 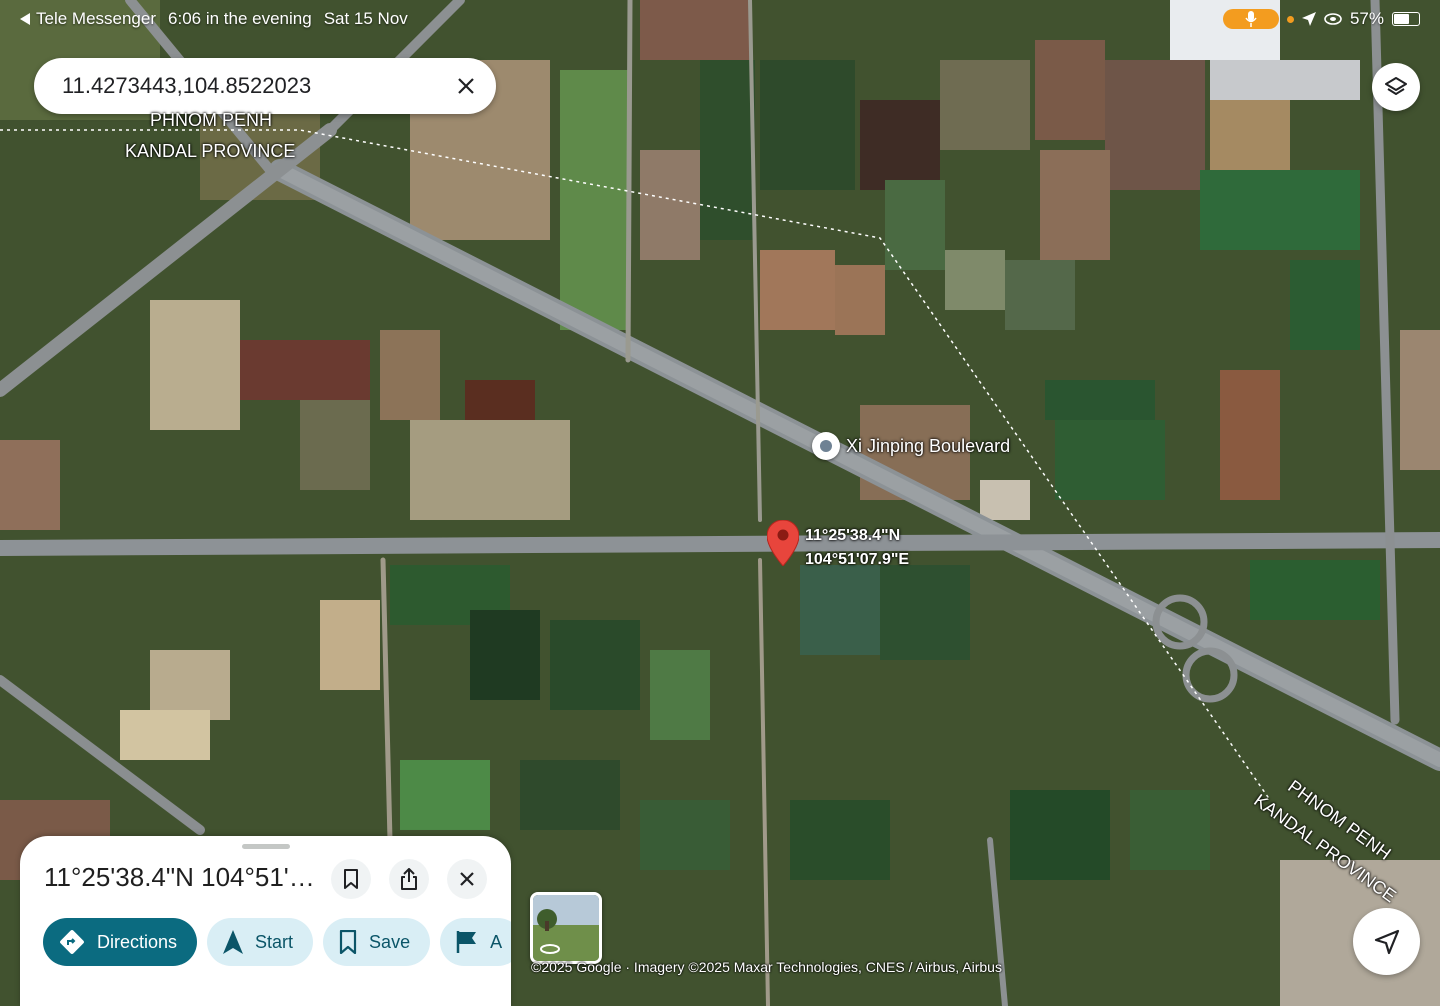 I want to click on street-view-thumbnail, so click(x=566, y=928).